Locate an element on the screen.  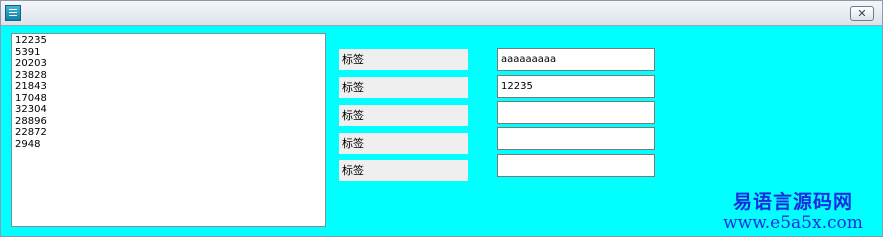
list-item: 22872 is located at coordinates (168, 133).